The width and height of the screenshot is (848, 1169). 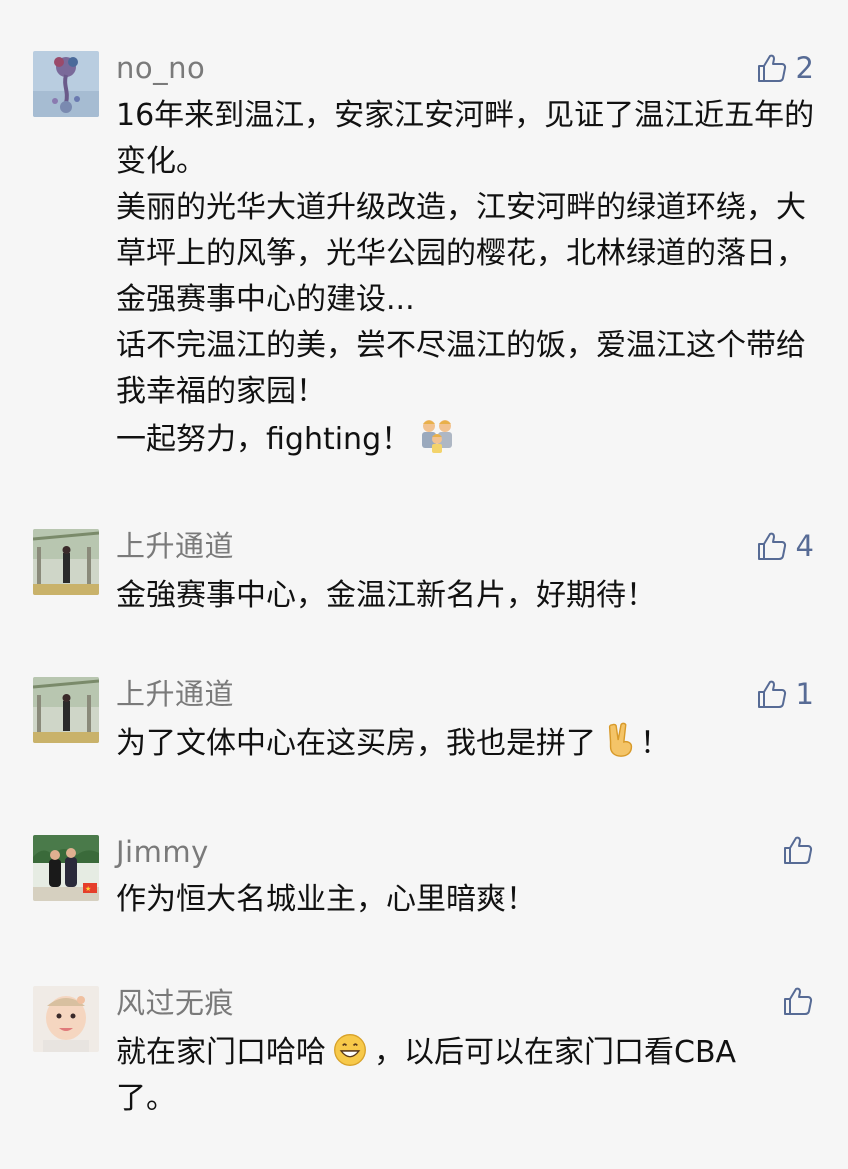 What do you see at coordinates (350, 1050) in the screenshot?
I see `grinning-face-emoji` at bounding box center [350, 1050].